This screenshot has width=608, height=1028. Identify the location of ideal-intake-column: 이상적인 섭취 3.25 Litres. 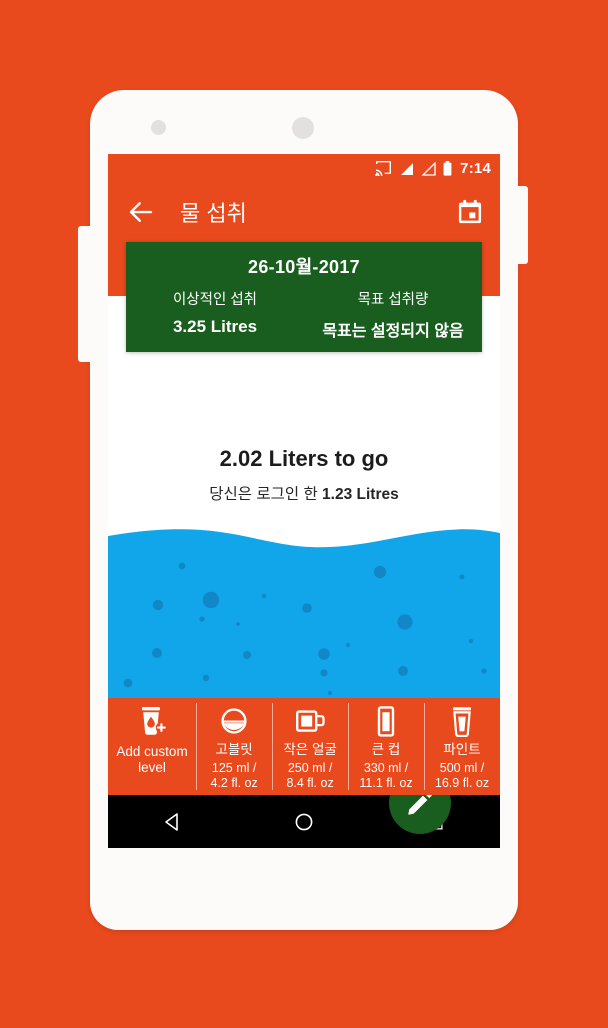
(215, 314).